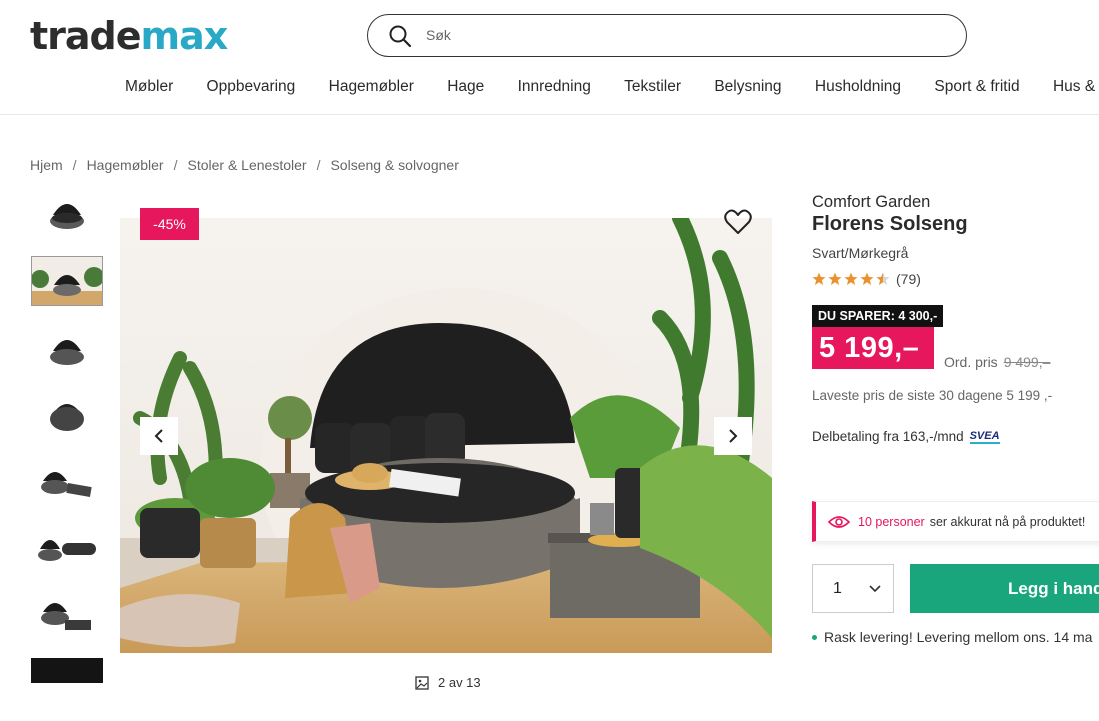  What do you see at coordinates (1053, 588) in the screenshot?
I see `add-to-cart-label: Legg i handl` at bounding box center [1053, 588].